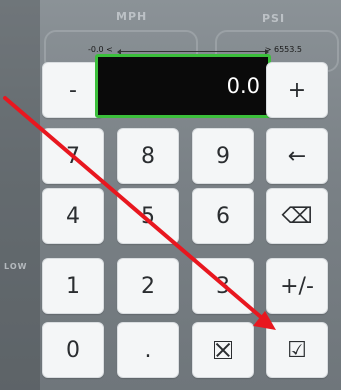  I want to click on plus-button: +, so click(297, 90).